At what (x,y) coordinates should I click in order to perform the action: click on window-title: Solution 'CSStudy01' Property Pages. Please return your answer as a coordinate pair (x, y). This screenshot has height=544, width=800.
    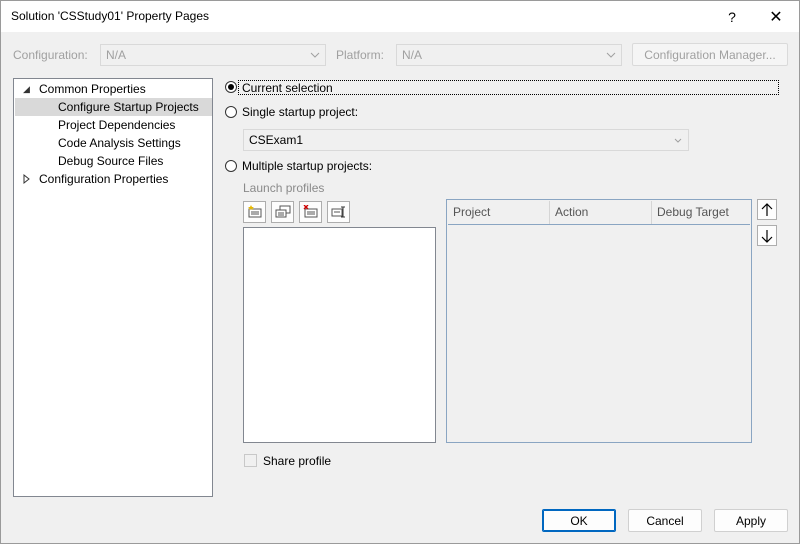
    Looking at the image, I should click on (110, 16).